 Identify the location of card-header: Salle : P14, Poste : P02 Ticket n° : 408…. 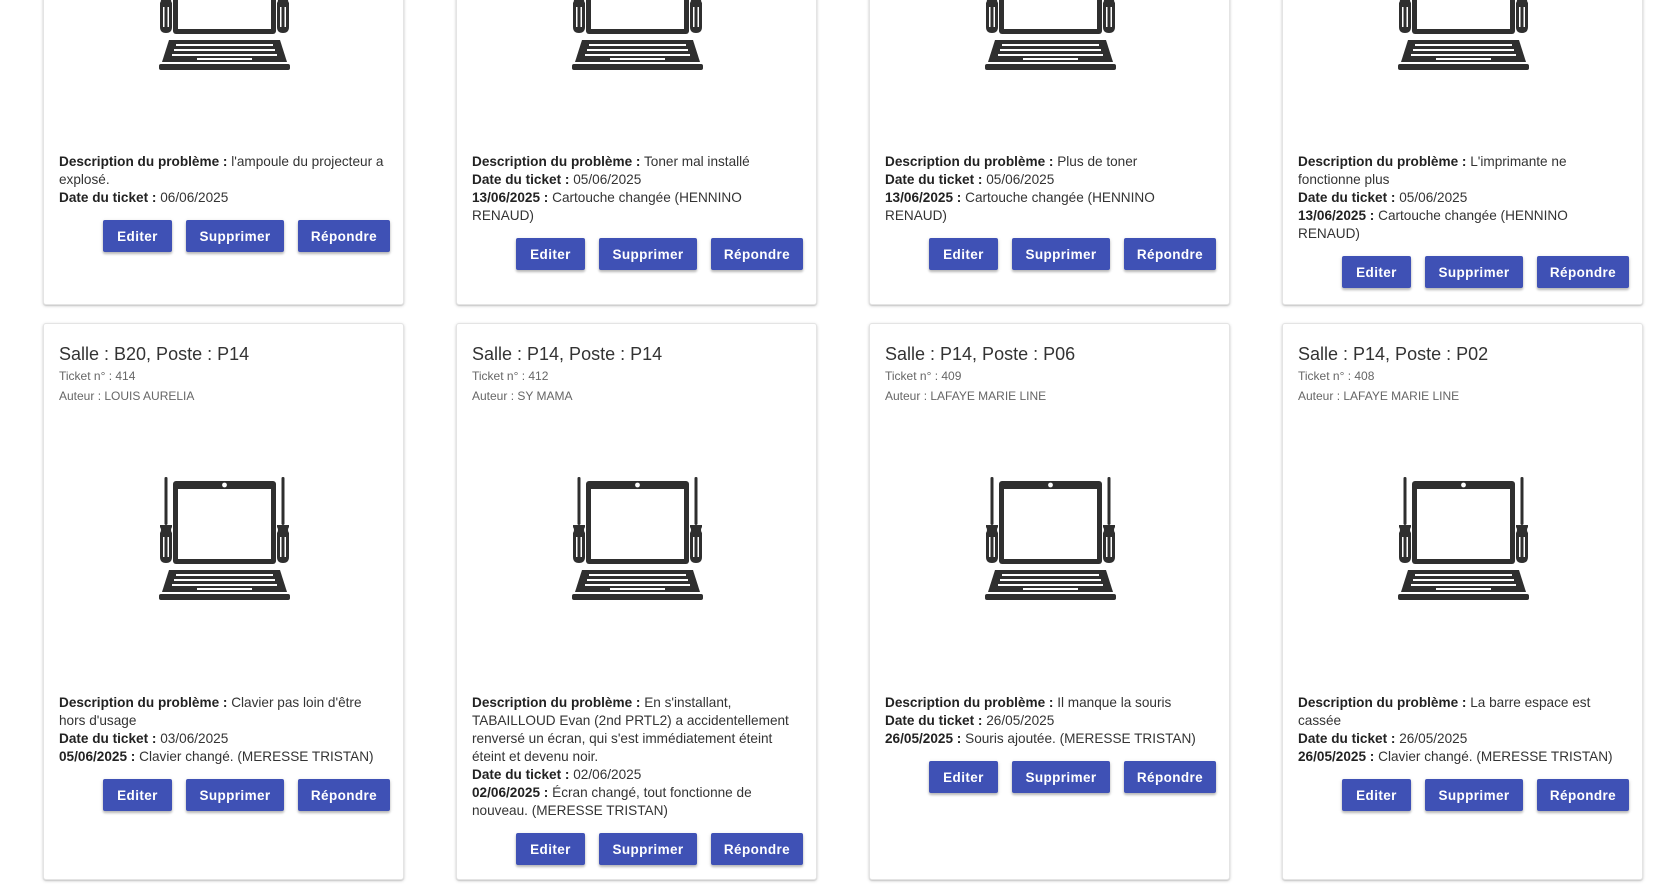
(1464, 374).